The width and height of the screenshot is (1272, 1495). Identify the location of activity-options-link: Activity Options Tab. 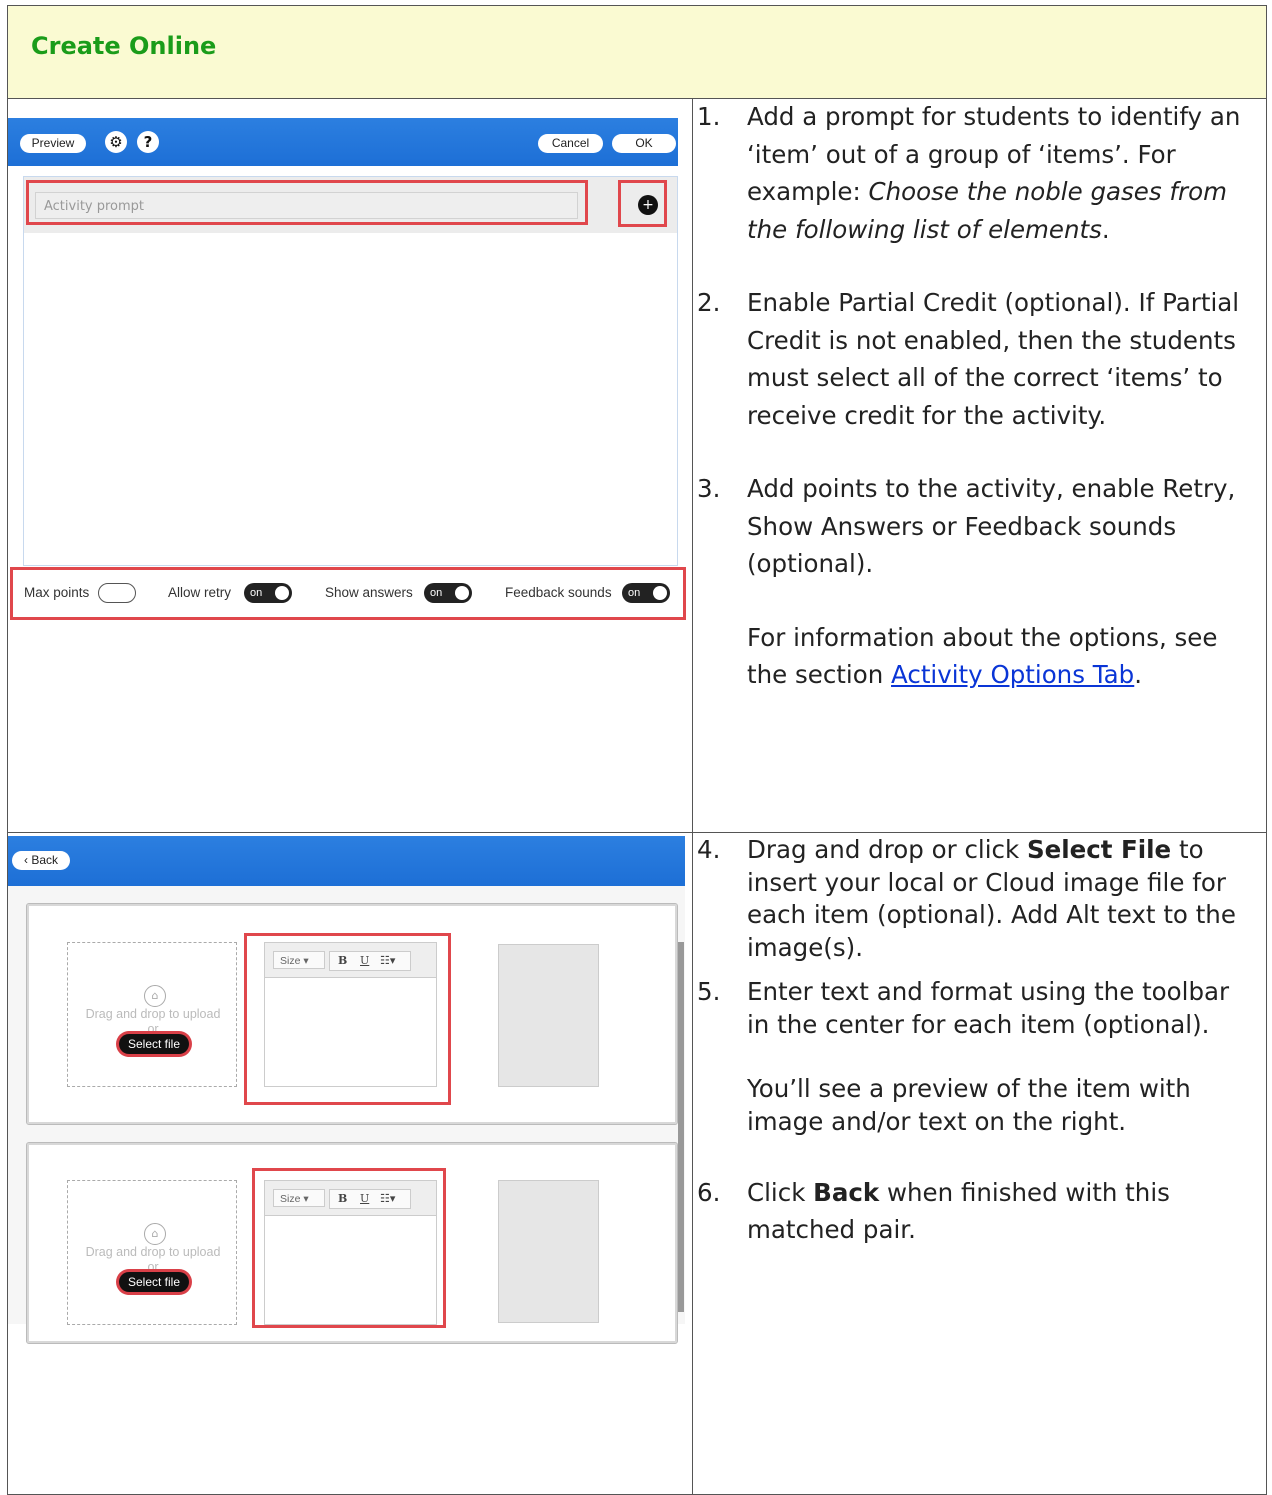
(1012, 674).